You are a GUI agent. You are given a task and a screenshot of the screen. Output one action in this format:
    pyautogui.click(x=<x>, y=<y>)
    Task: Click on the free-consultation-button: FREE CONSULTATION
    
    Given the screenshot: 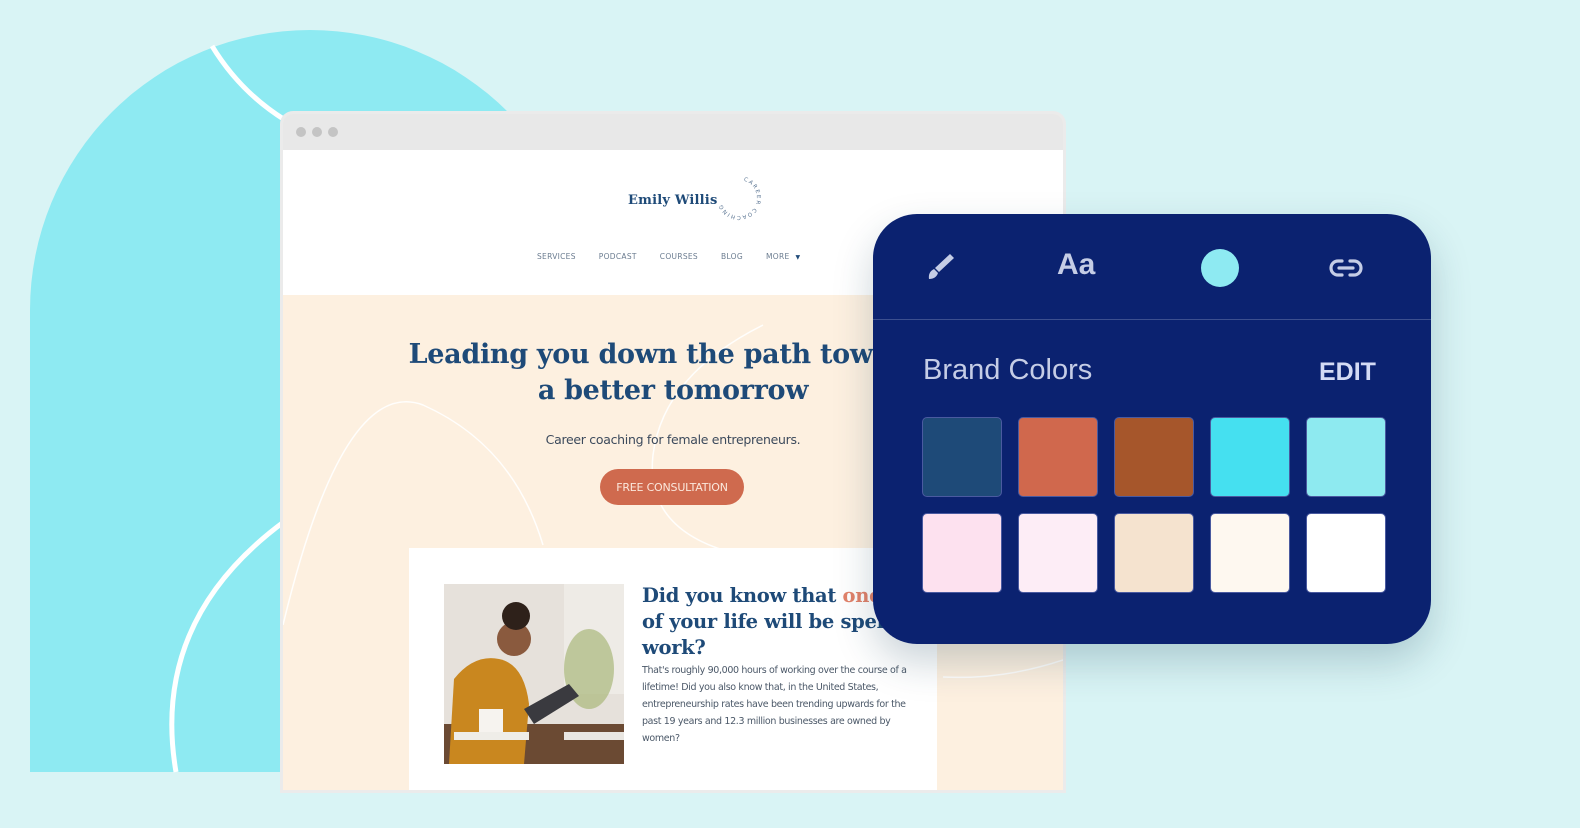 What is the action you would take?
    pyautogui.click(x=672, y=487)
    